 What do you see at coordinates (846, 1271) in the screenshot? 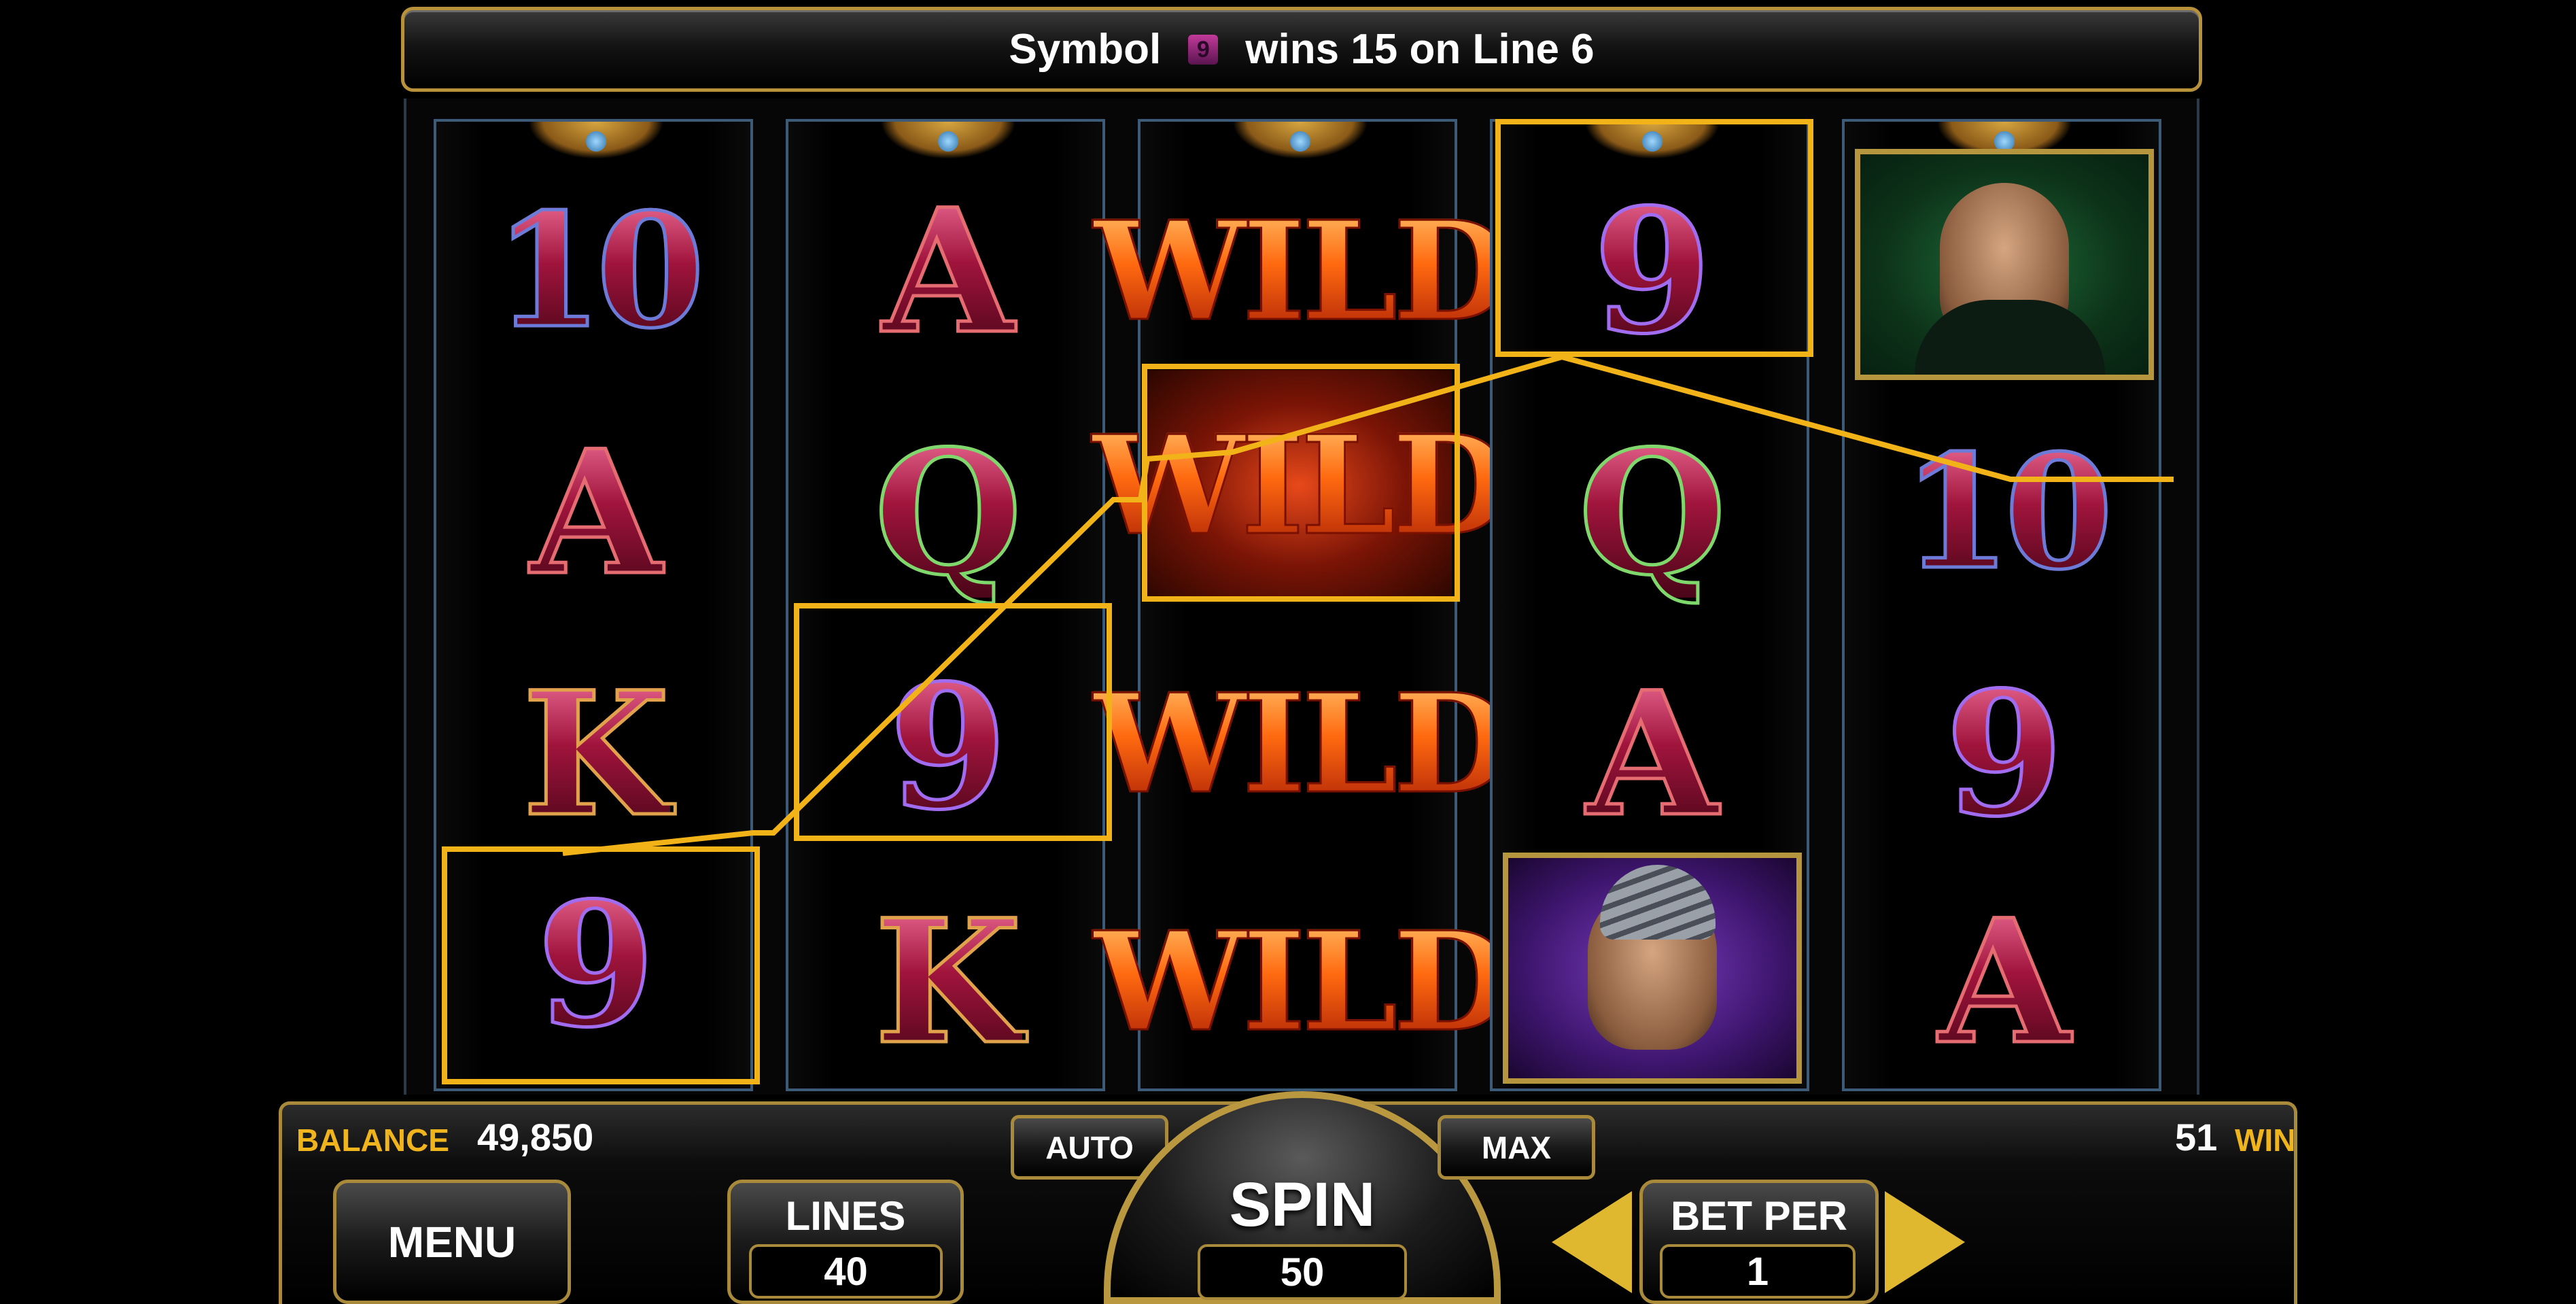
I see `lines-value: 40` at bounding box center [846, 1271].